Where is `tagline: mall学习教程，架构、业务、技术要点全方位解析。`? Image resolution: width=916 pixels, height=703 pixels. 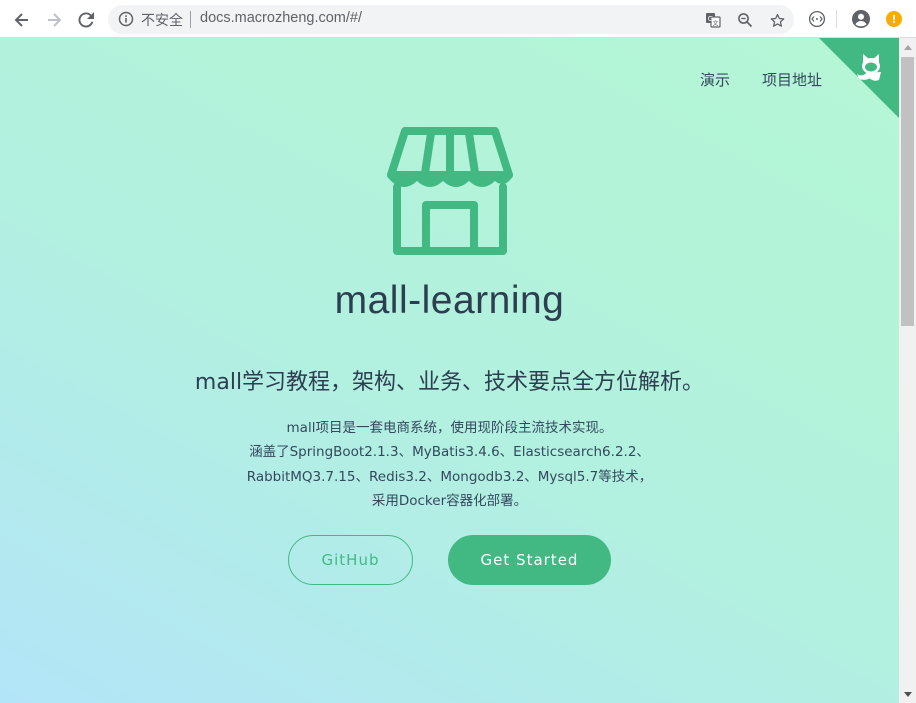 tagline: mall学习教程，架构、业务、技术要点全方位解析。 is located at coordinates (449, 382).